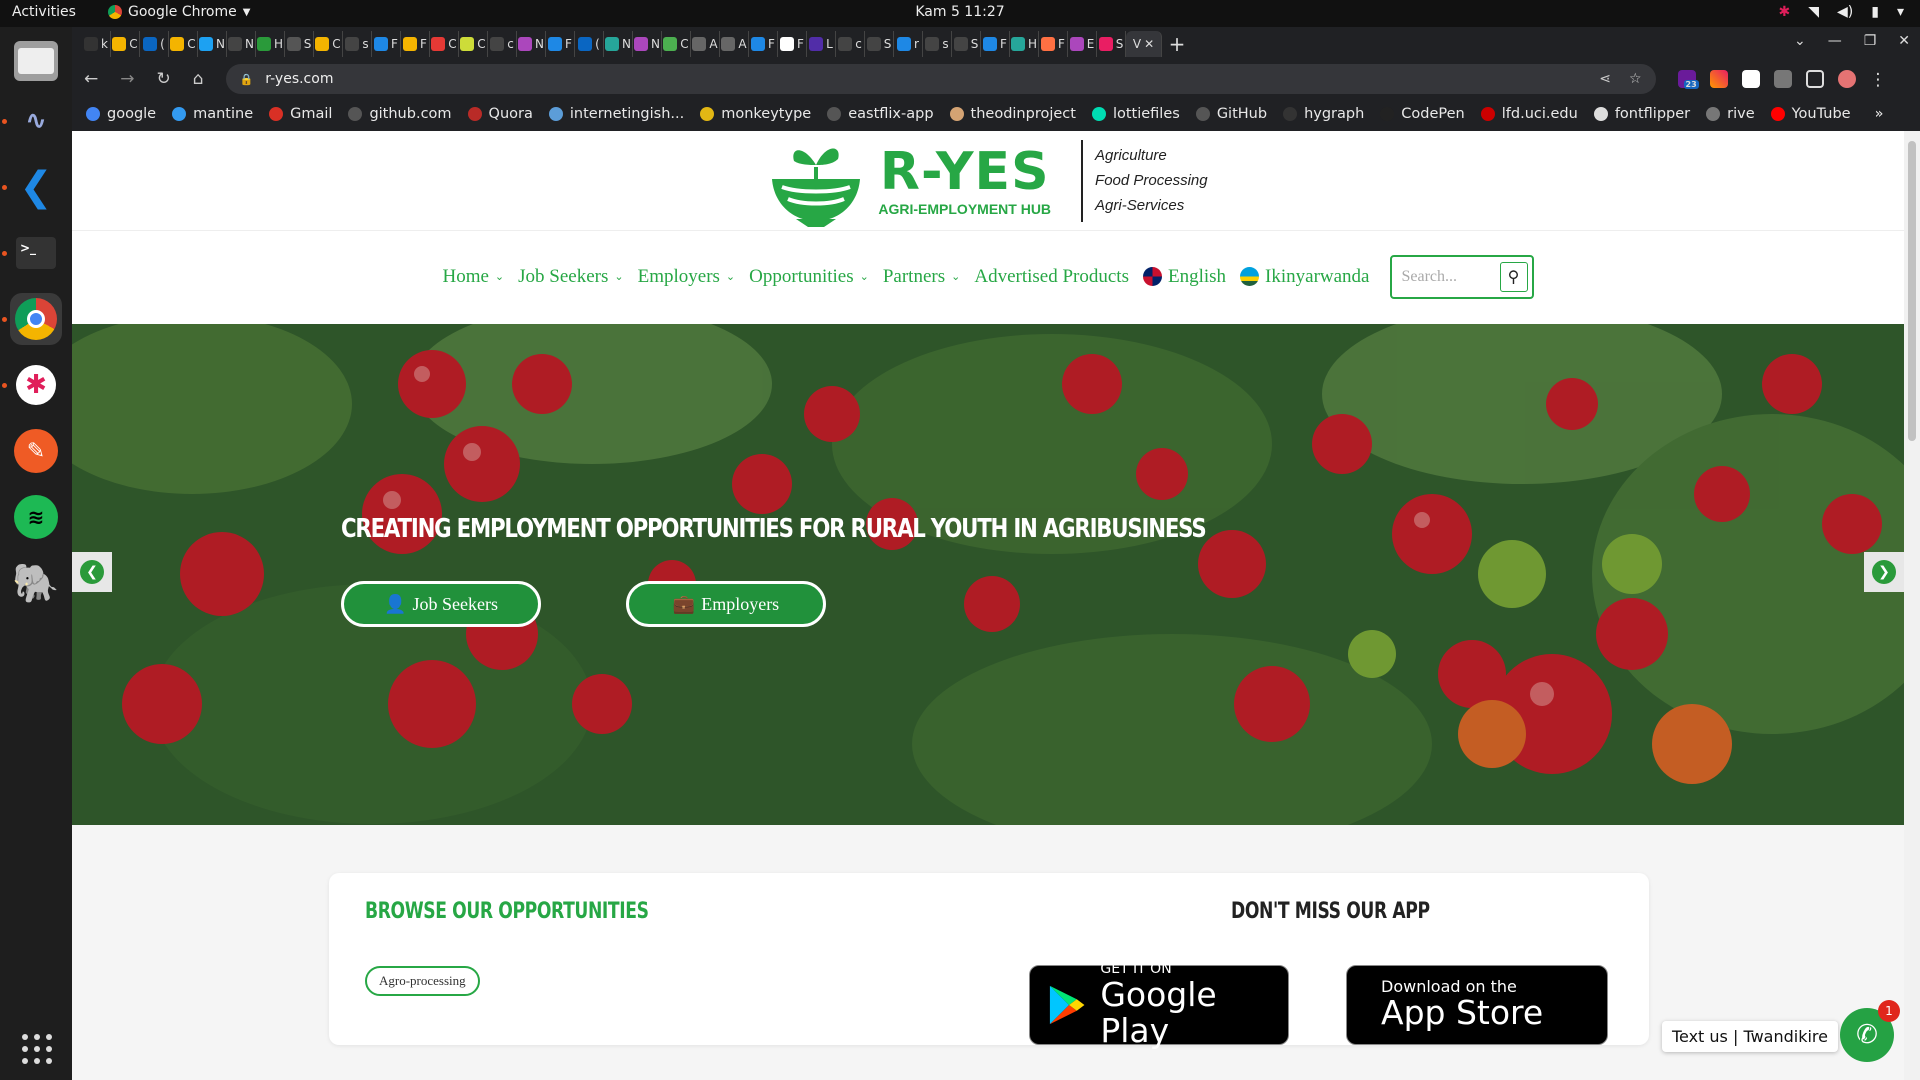 This screenshot has width=1920, height=1080. What do you see at coordinates (1461, 276) in the screenshot?
I see `site-search: Search... ⚲` at bounding box center [1461, 276].